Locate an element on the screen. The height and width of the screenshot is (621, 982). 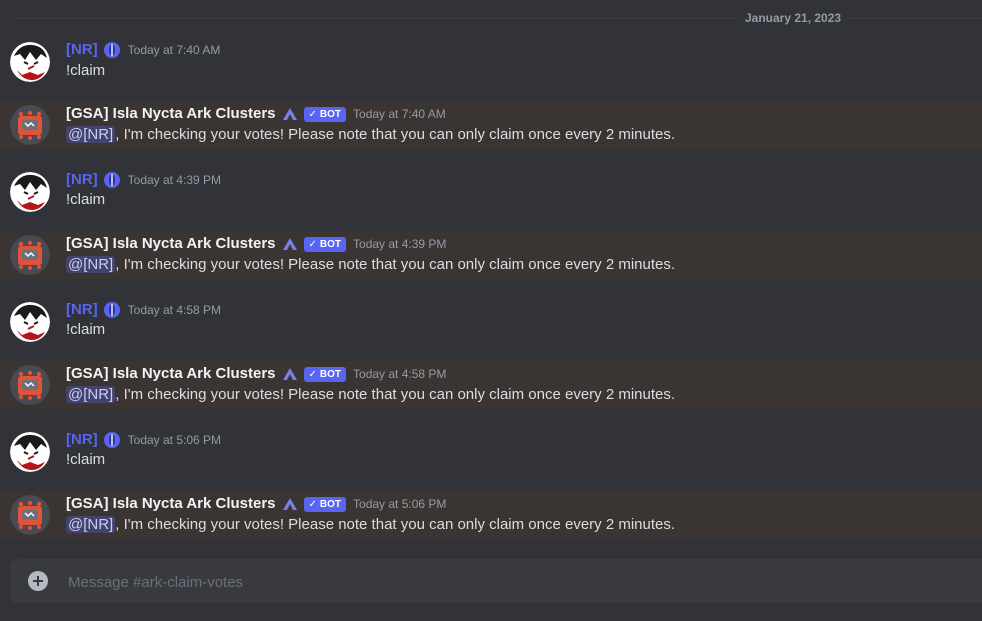
message: [NR] Today at 5:06 PM !claim is located at coordinates (491, 456).